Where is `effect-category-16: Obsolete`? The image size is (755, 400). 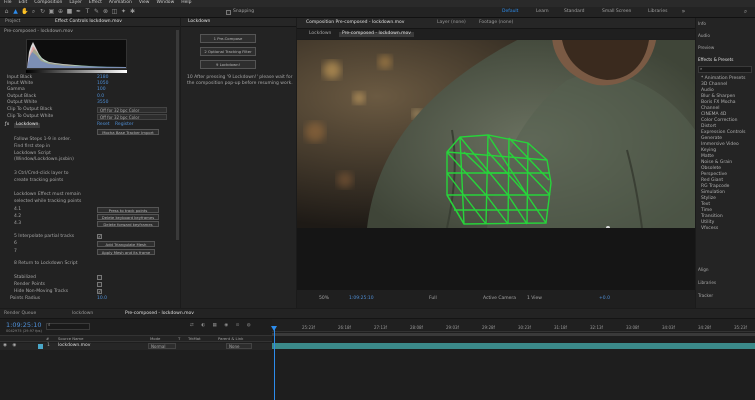
effect-category-16: Obsolete is located at coordinates (711, 169).